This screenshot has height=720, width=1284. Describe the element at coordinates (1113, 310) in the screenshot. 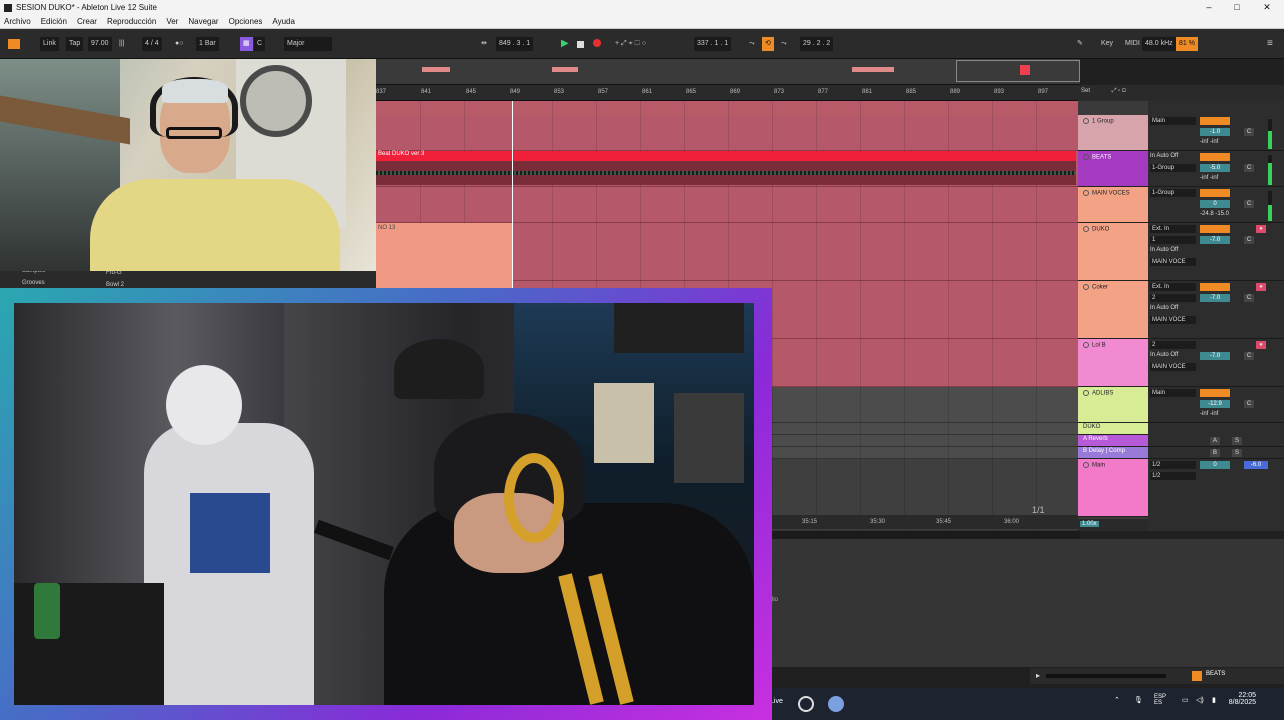

I see `track-header: Coker` at that location.